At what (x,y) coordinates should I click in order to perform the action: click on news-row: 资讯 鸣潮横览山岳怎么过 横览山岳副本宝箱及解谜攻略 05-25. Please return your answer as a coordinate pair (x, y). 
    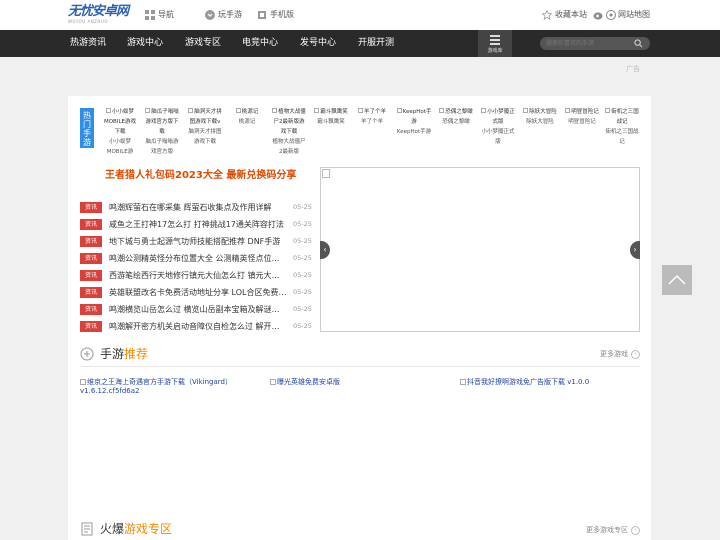
    Looking at the image, I should click on (196, 310).